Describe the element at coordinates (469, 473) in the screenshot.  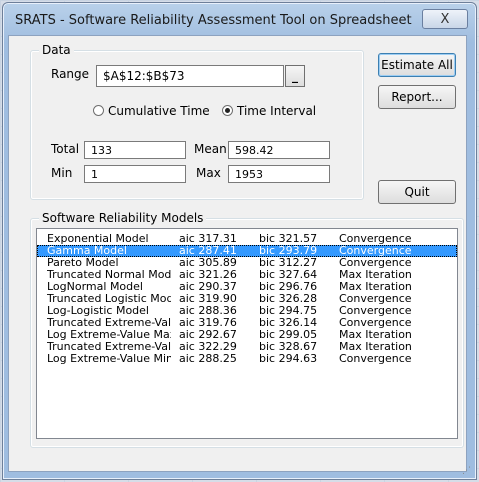
I see `resize-grip-icon: ⋰` at that location.